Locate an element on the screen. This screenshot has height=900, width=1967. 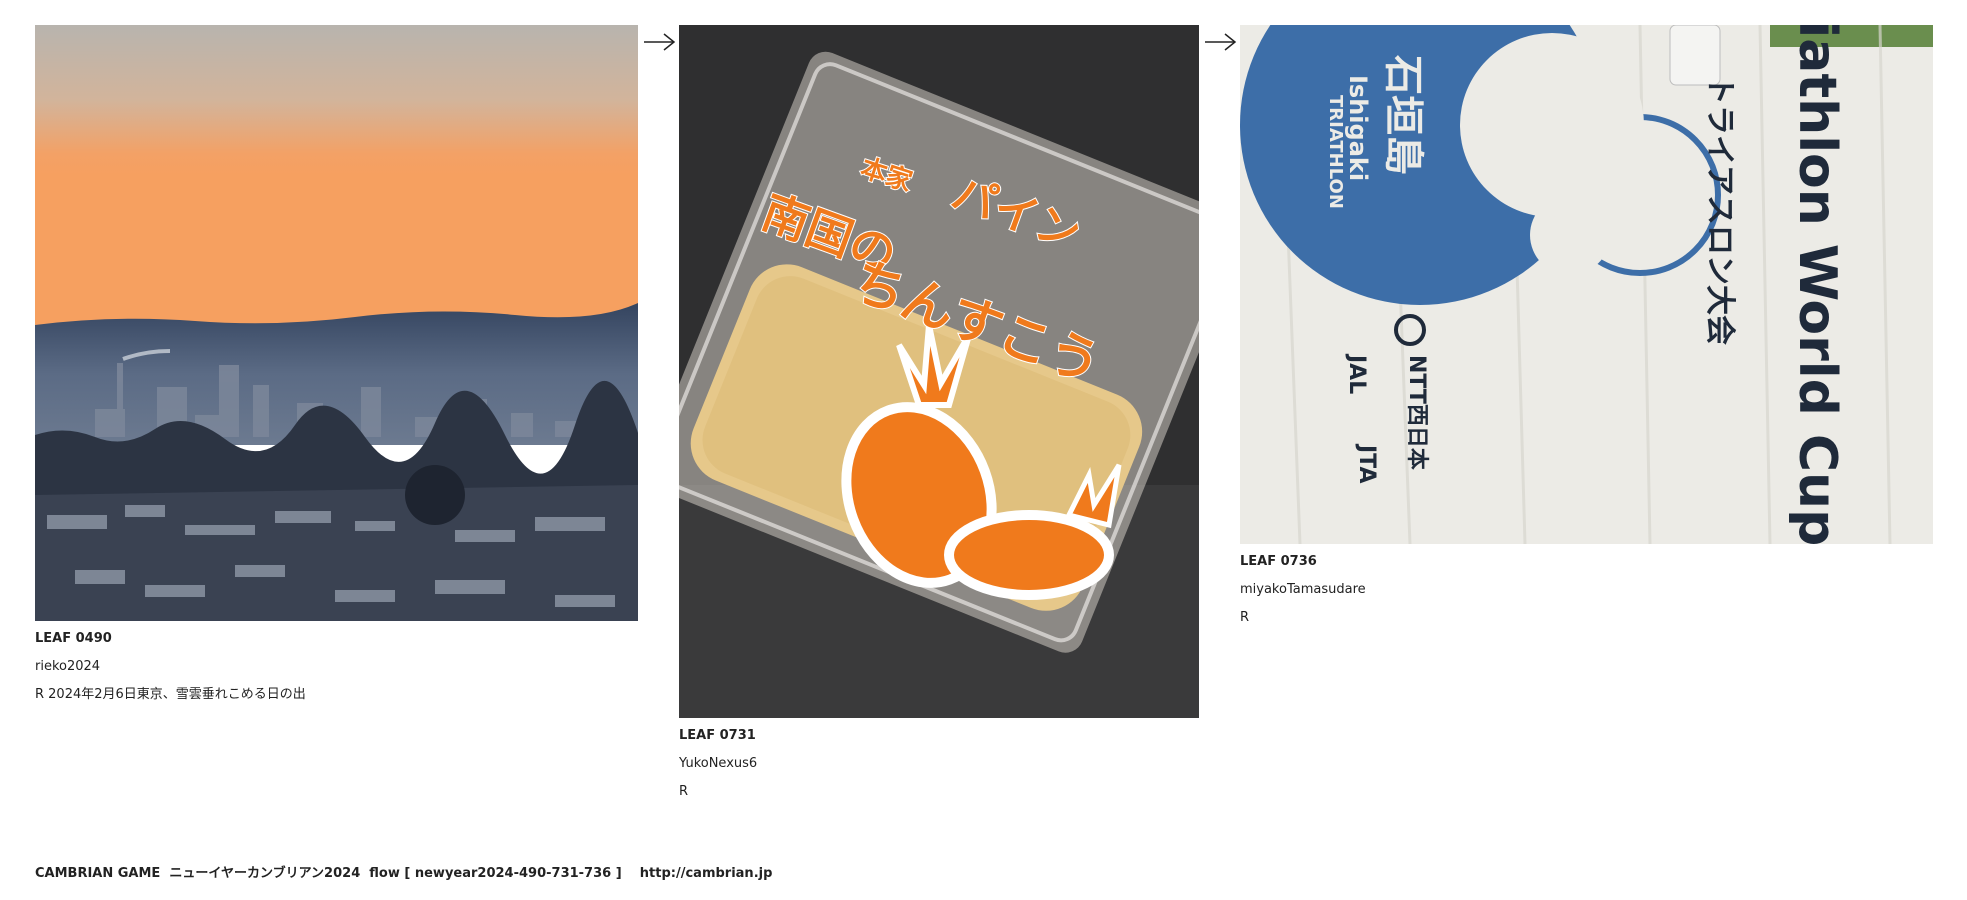
leaf-author: rieko2024 is located at coordinates (336, 667).